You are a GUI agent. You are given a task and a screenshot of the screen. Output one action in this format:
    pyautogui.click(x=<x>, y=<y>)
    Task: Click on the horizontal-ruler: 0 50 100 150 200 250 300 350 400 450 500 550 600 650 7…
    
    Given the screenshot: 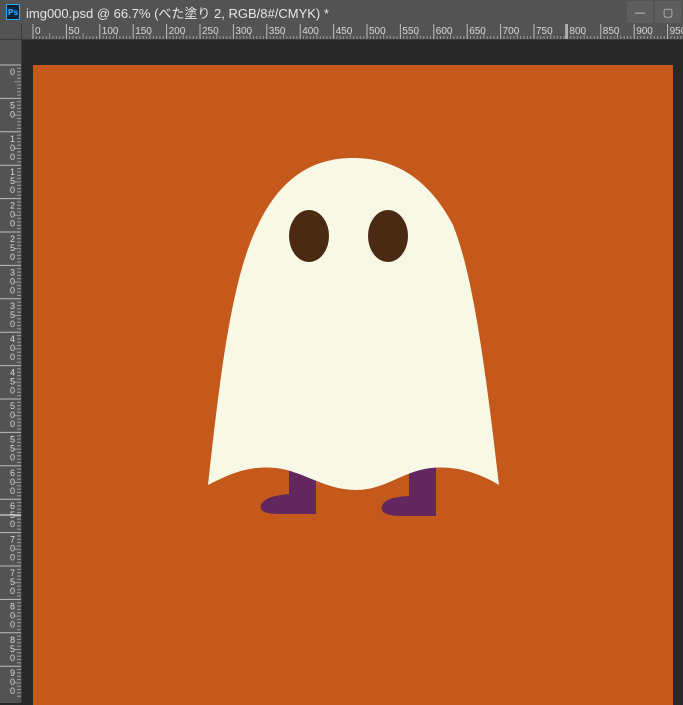 What is the action you would take?
    pyautogui.click(x=352, y=32)
    